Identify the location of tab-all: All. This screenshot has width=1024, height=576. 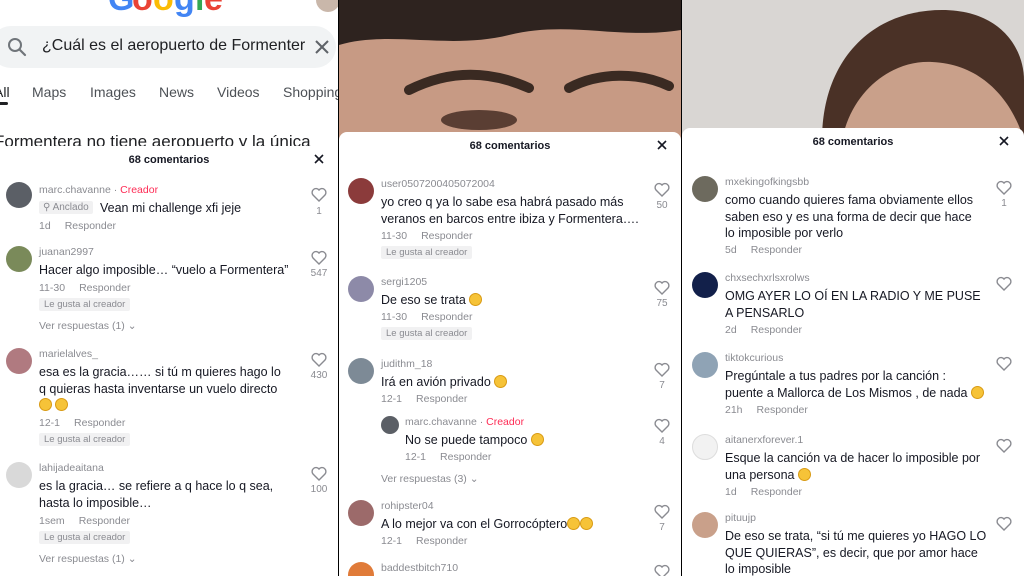
(5, 92).